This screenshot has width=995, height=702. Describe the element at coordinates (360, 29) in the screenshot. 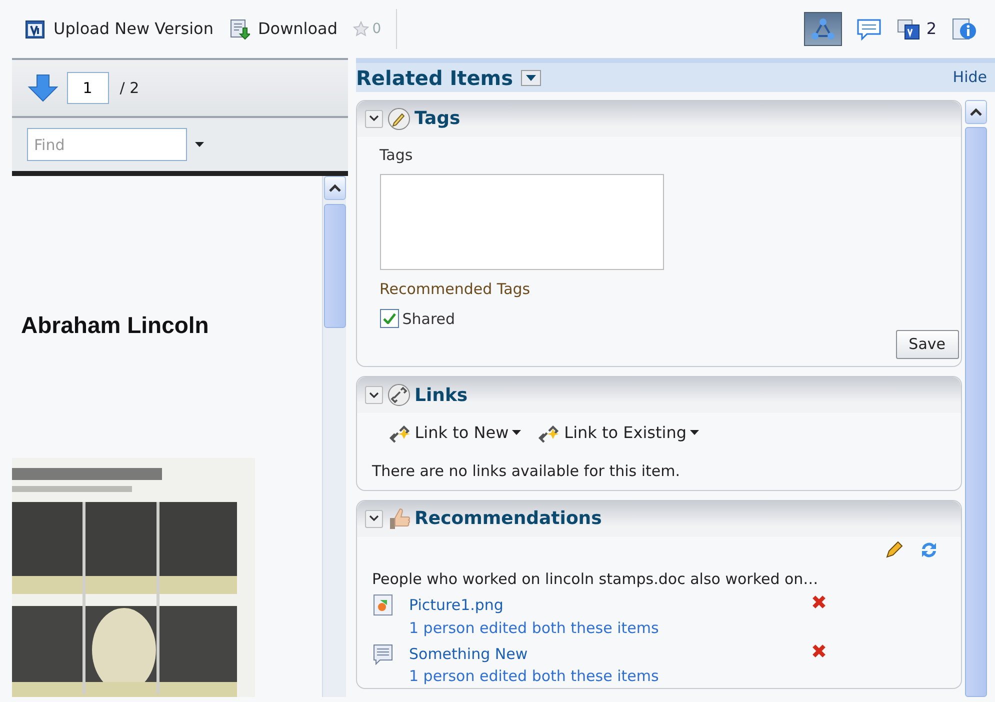

I see `star-icon` at that location.